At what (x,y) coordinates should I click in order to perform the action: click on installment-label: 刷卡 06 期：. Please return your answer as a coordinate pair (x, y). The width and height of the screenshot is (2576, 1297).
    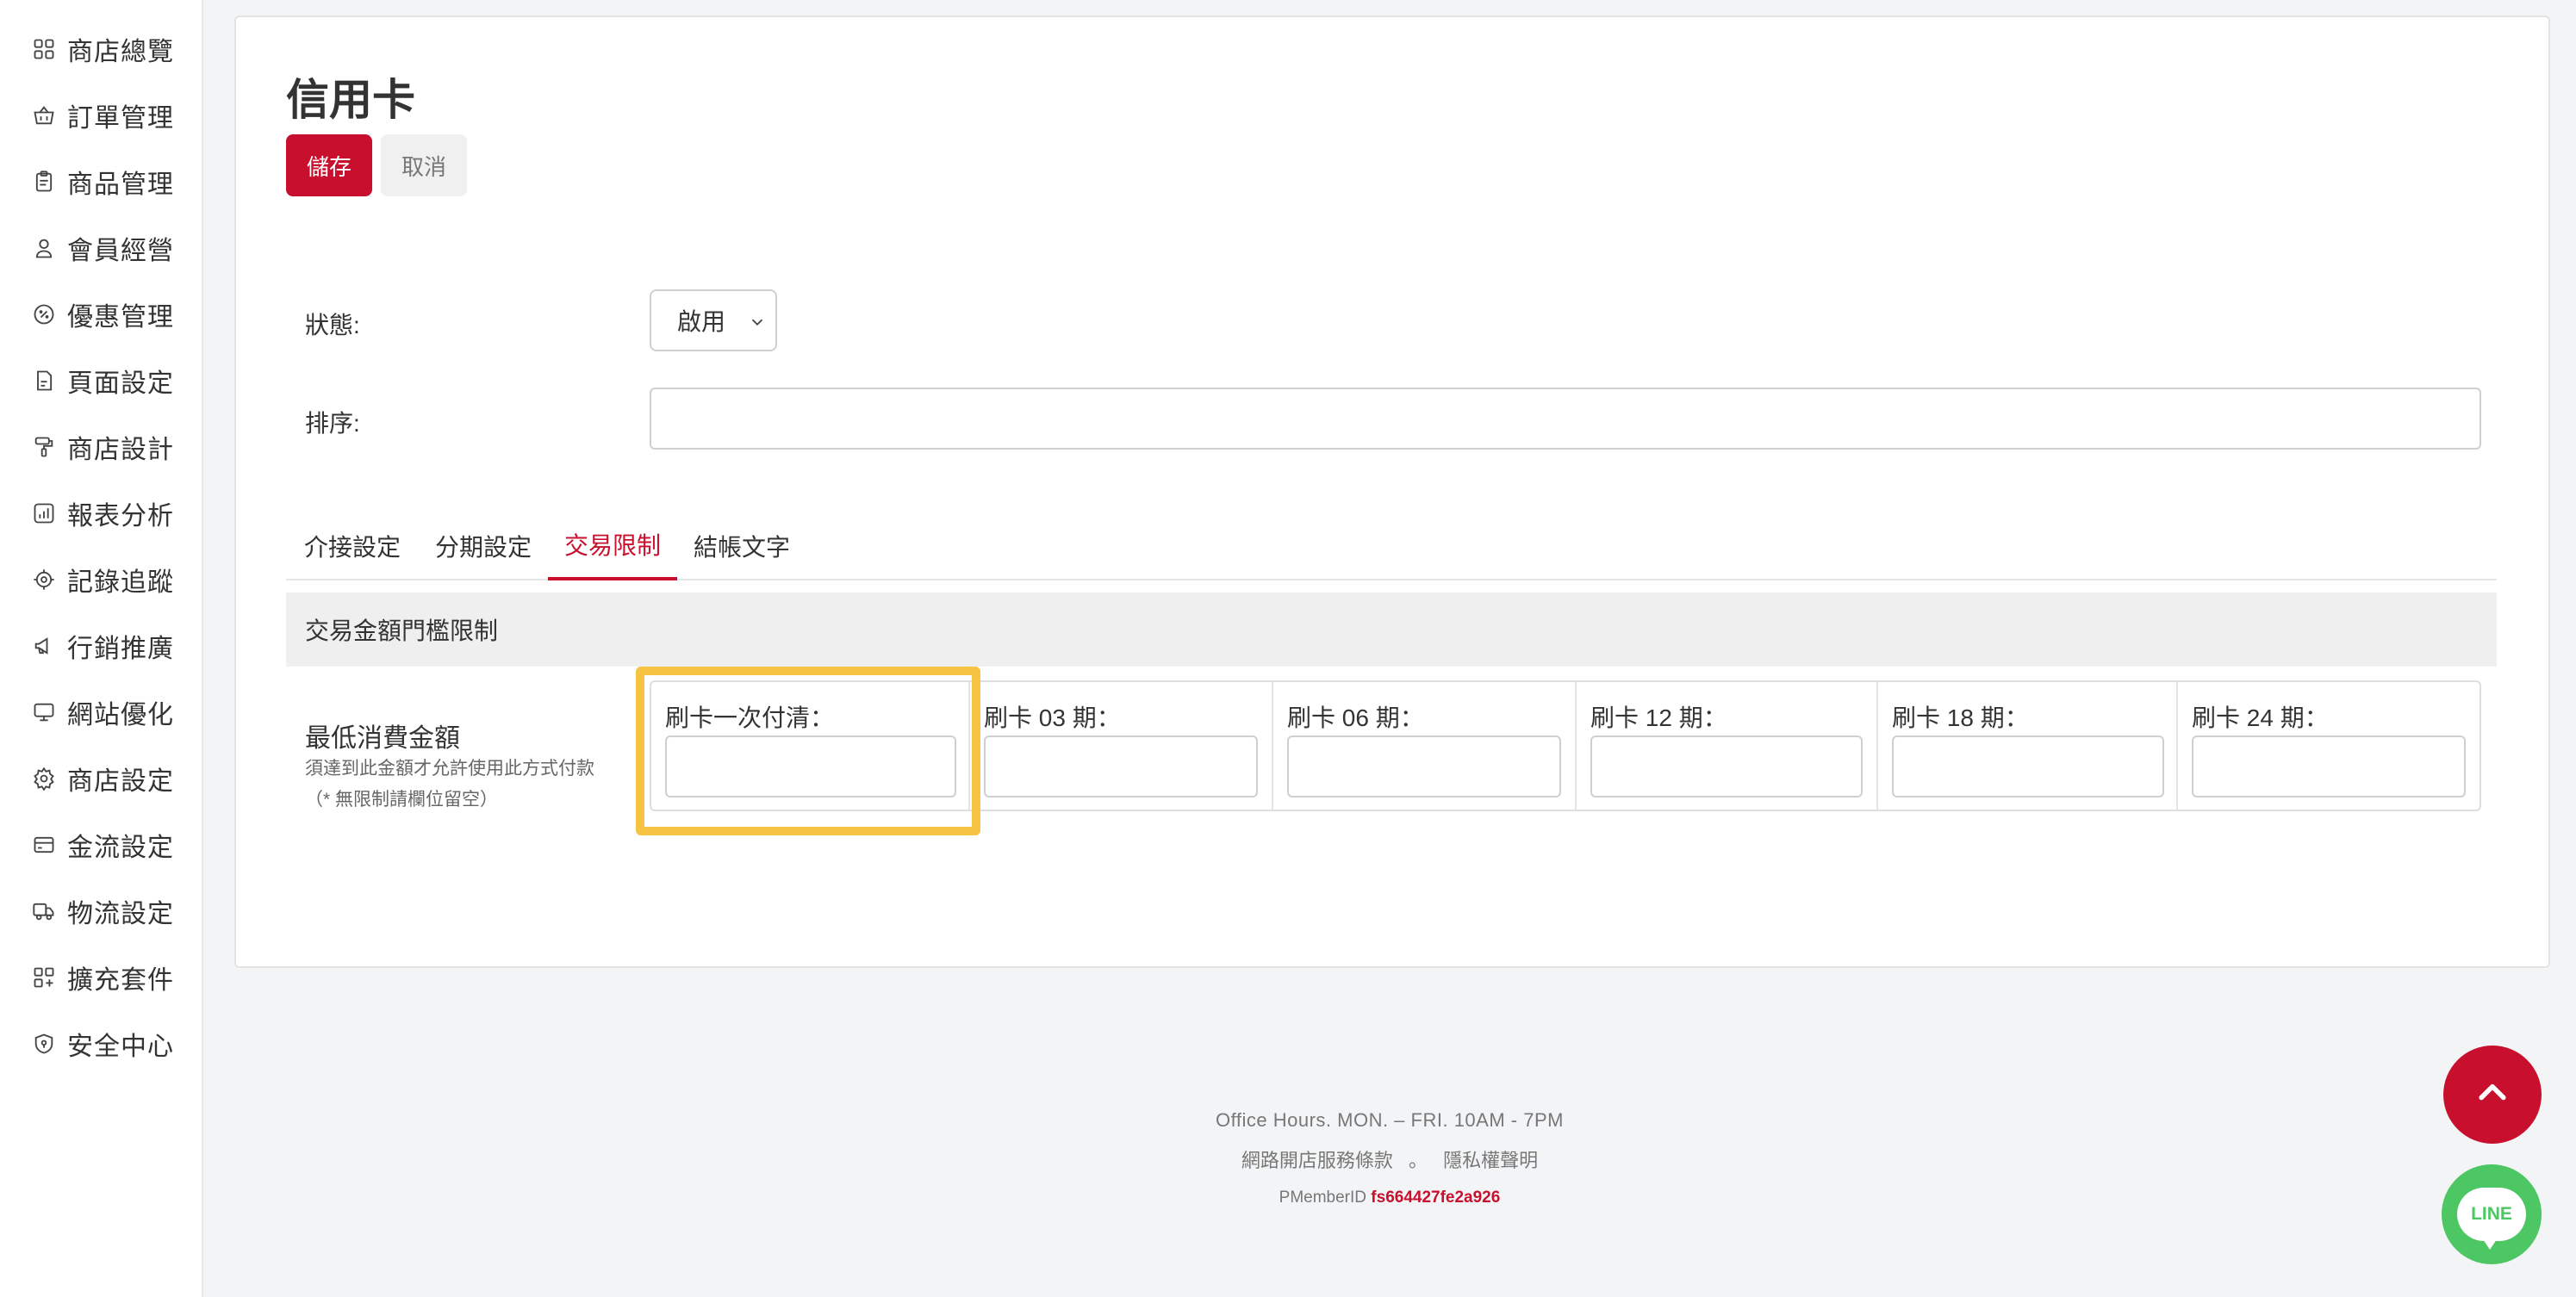
    Looking at the image, I should click on (1356, 718).